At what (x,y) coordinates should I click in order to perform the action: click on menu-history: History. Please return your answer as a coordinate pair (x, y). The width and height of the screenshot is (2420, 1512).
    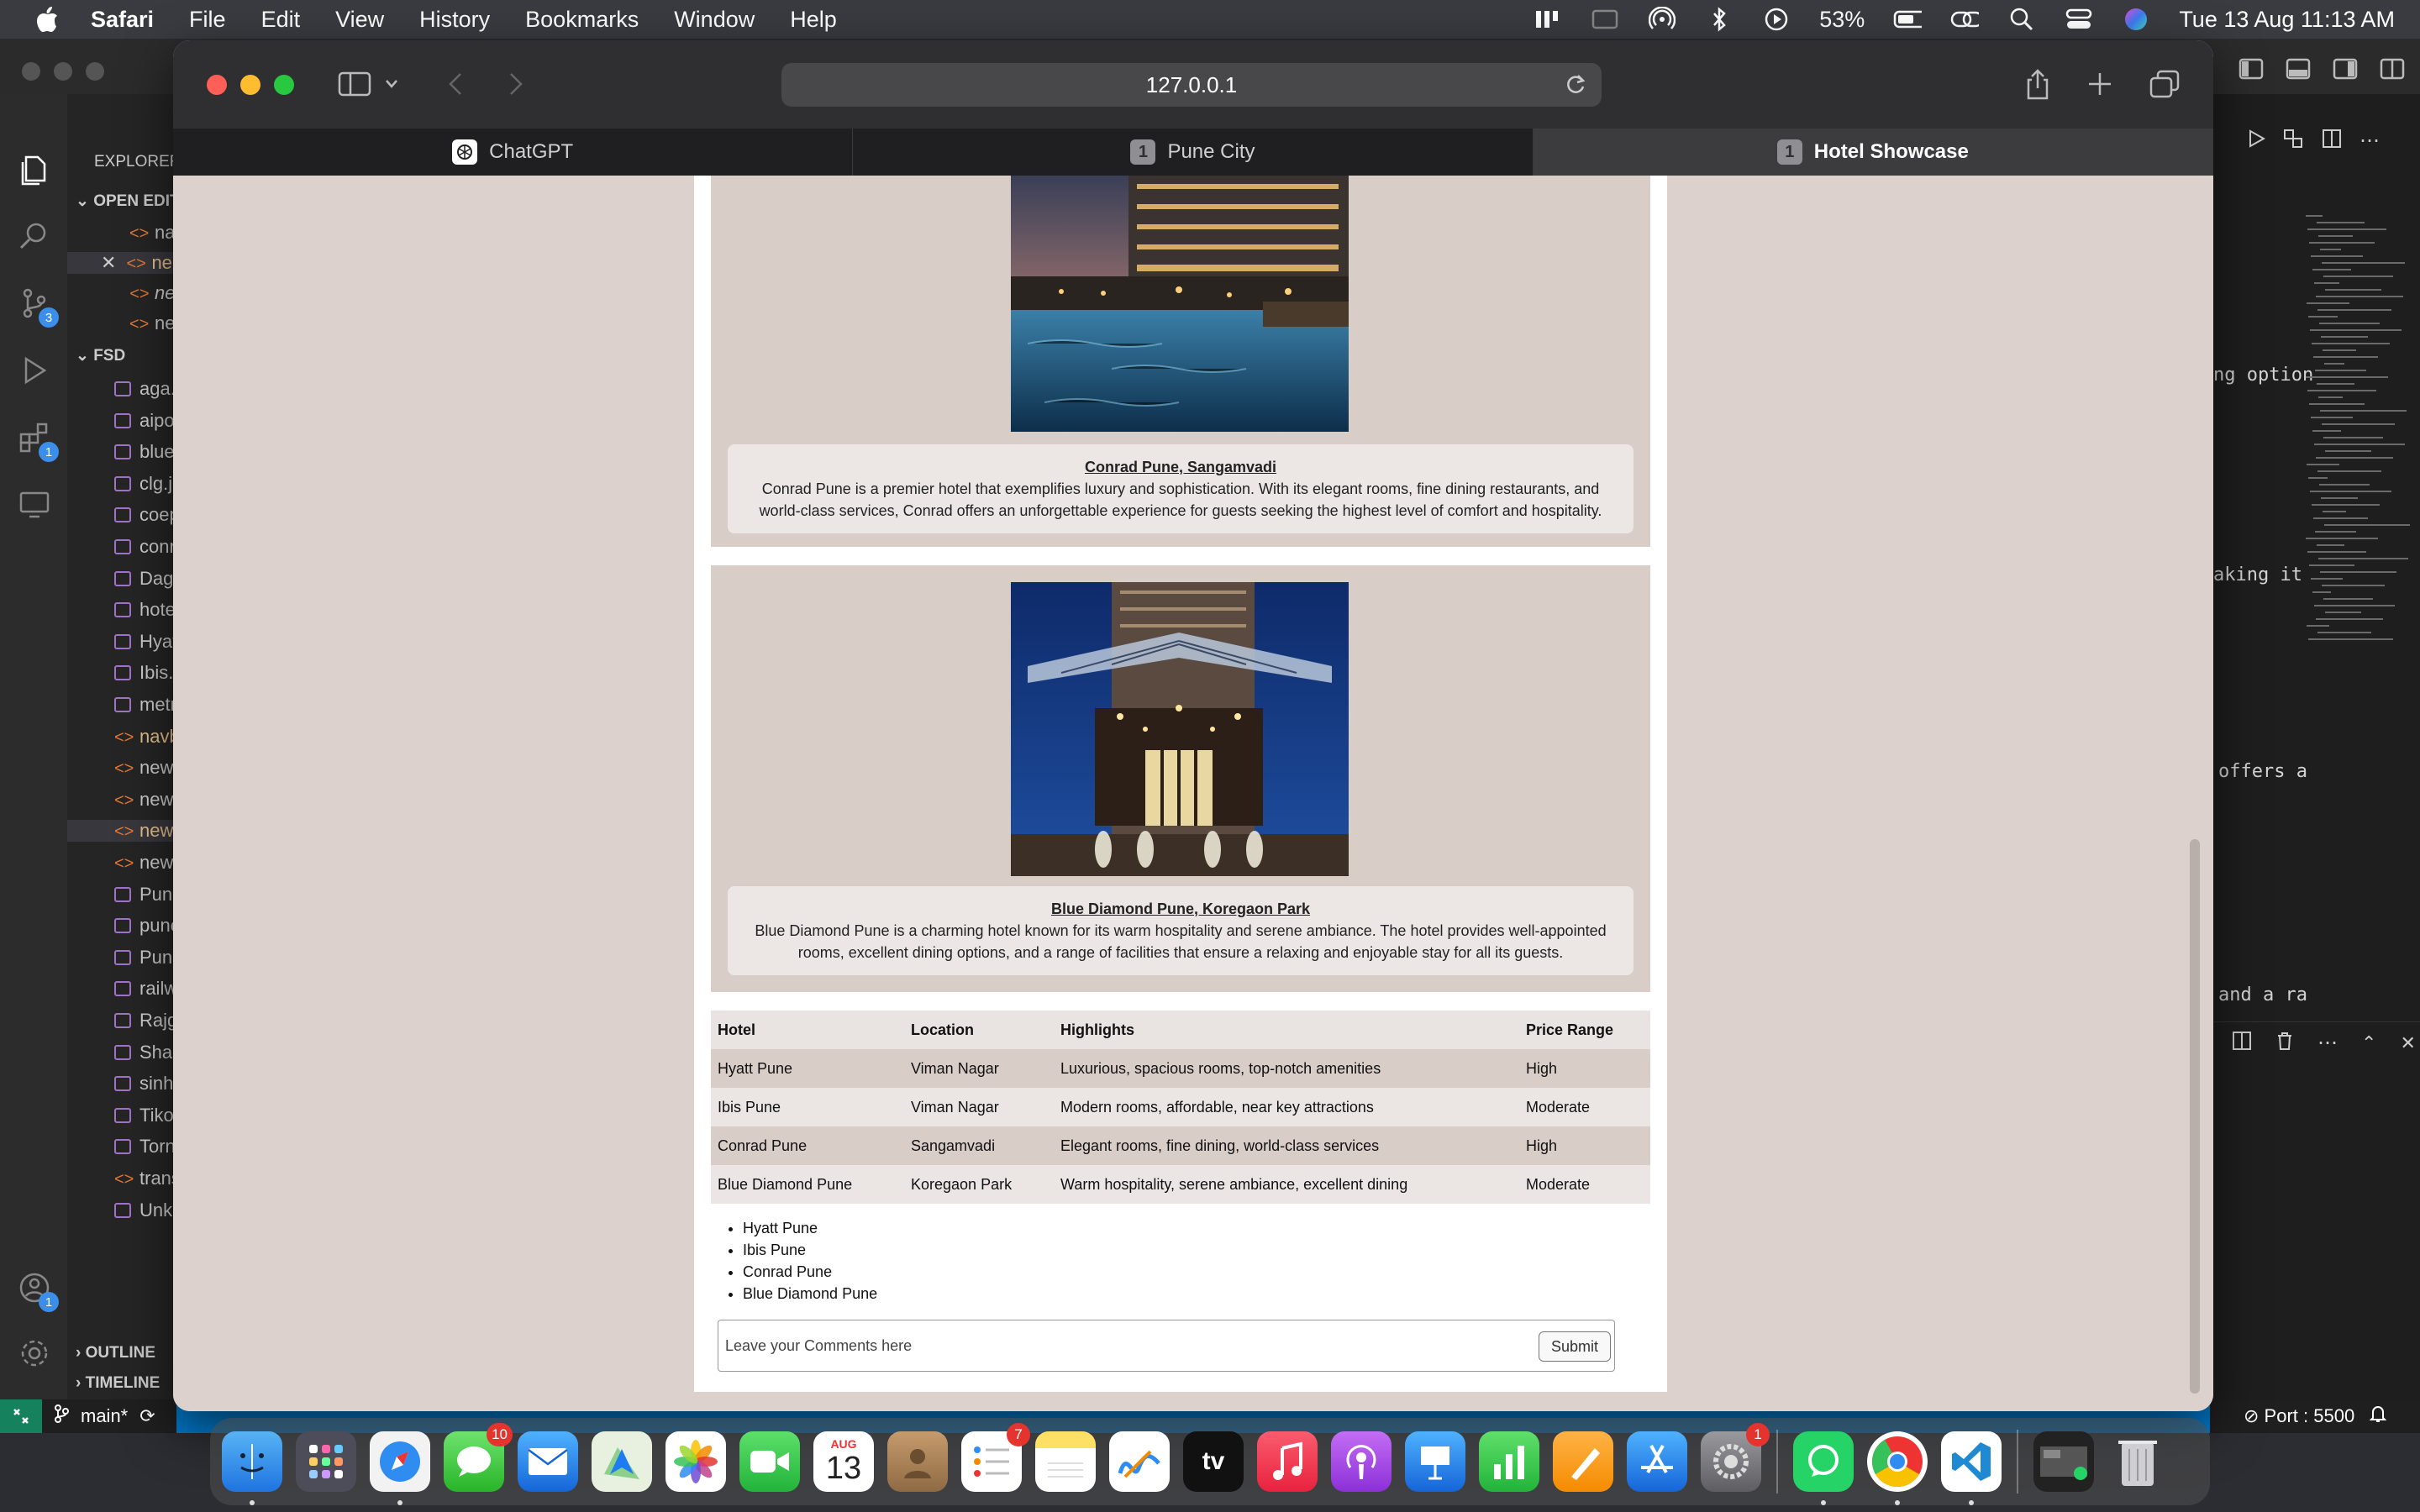
    Looking at the image, I should click on (454, 20).